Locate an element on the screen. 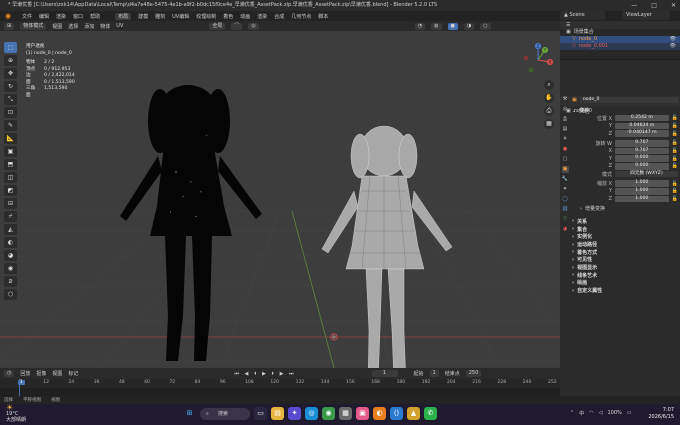  tab-shading: 着色 is located at coordinates (228, 16).